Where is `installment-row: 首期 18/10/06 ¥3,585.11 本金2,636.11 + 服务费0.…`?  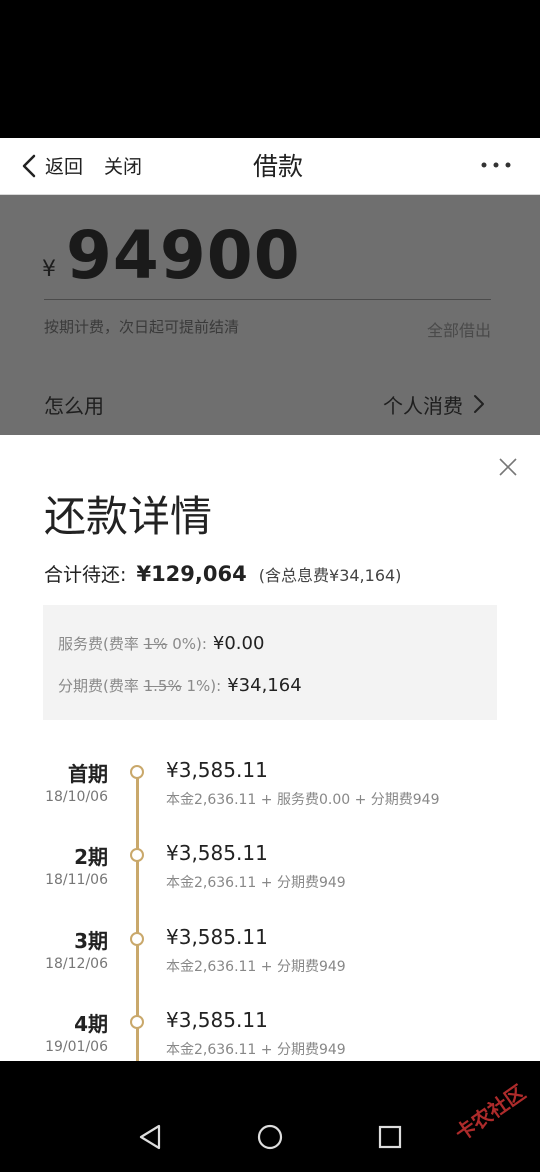
installment-row: 首期 18/10/06 ¥3,585.11 本金2,636.11 + 服务费0.… is located at coordinates (270, 793).